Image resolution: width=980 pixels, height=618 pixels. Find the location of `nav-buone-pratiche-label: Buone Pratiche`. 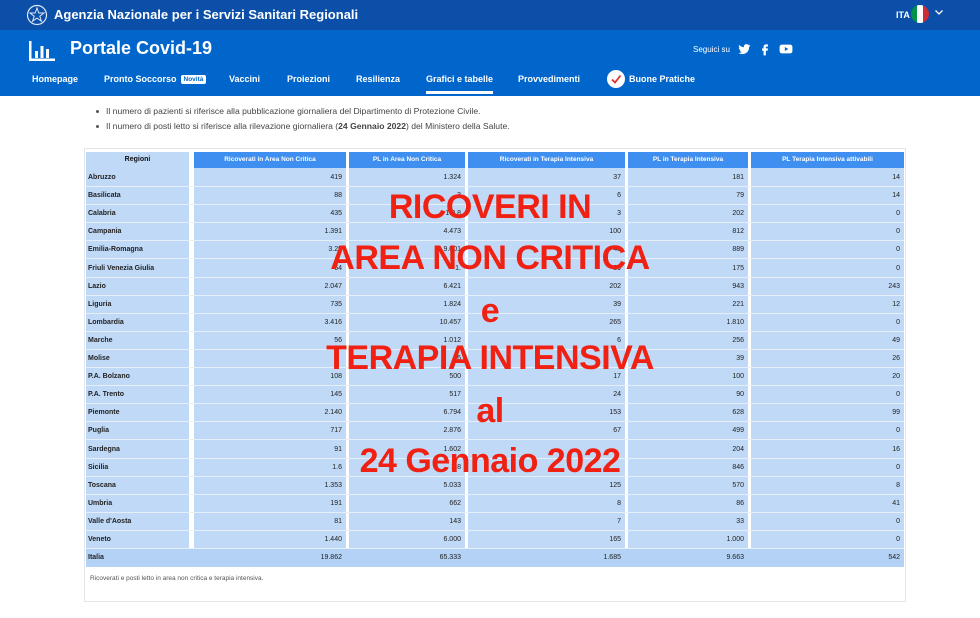

nav-buone-pratiche-label: Buone Pratiche is located at coordinates (662, 79).